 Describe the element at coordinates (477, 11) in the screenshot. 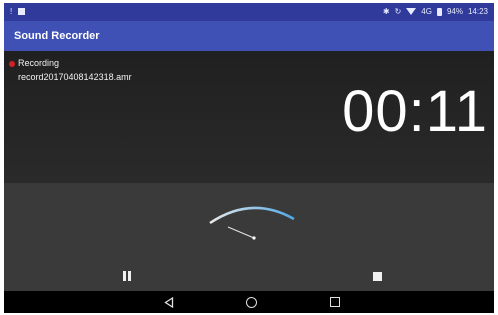

I see `clock: 14:23` at that location.